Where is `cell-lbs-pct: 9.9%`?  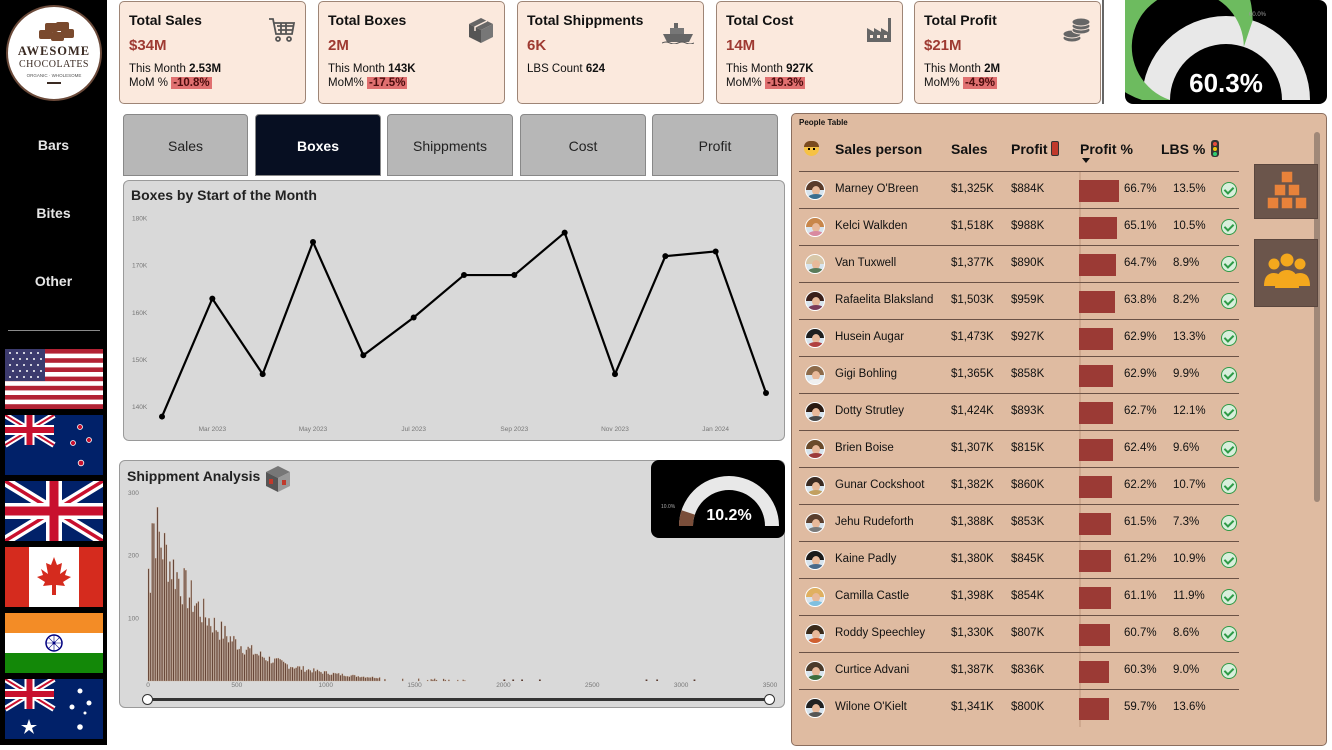 cell-lbs-pct: 9.9% is located at coordinates (1186, 374).